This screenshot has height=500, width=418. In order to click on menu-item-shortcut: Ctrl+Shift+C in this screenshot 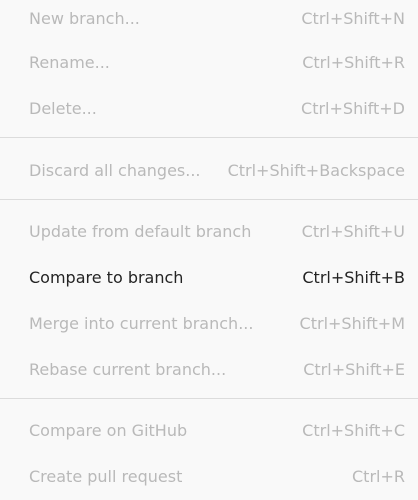, I will do `click(353, 430)`.